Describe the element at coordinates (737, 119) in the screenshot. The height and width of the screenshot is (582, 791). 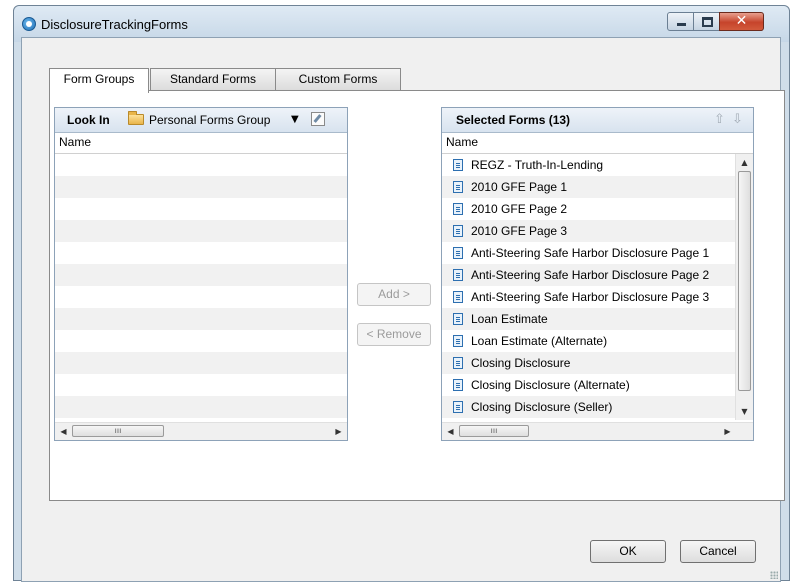
I see `move-down-icon: ⇩` at that location.